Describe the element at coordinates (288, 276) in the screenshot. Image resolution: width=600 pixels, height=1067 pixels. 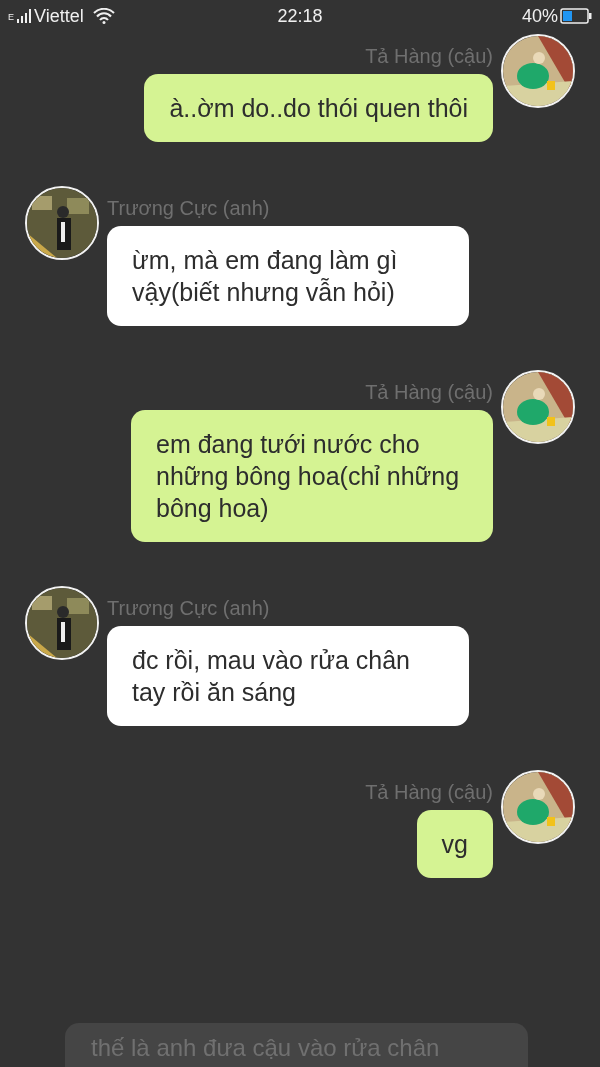
I see `message-bubble: ừm, mà em đang làm gì vậy(biết nhưng vẫn hỏi)` at that location.